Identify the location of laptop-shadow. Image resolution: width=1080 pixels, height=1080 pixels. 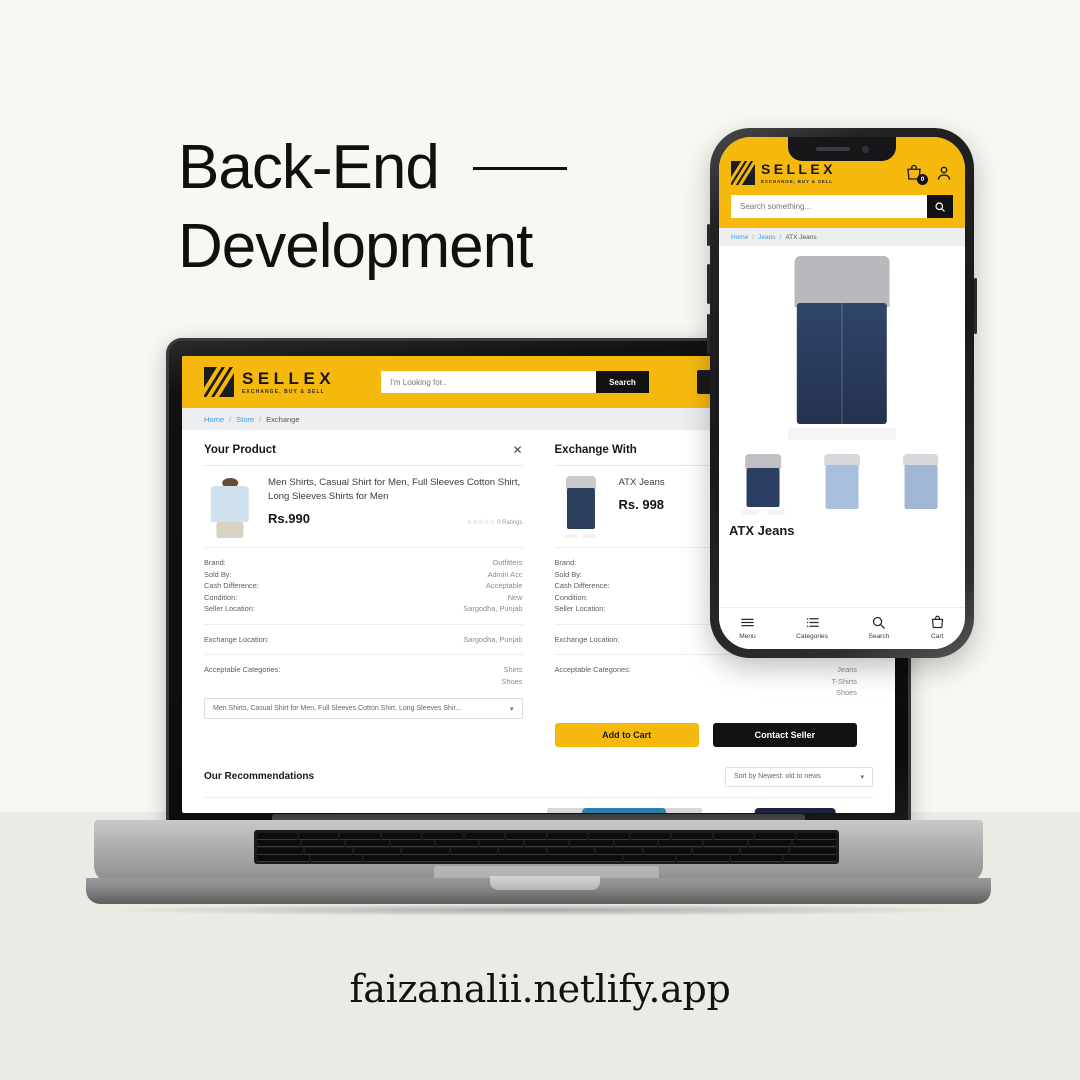
(538, 910).